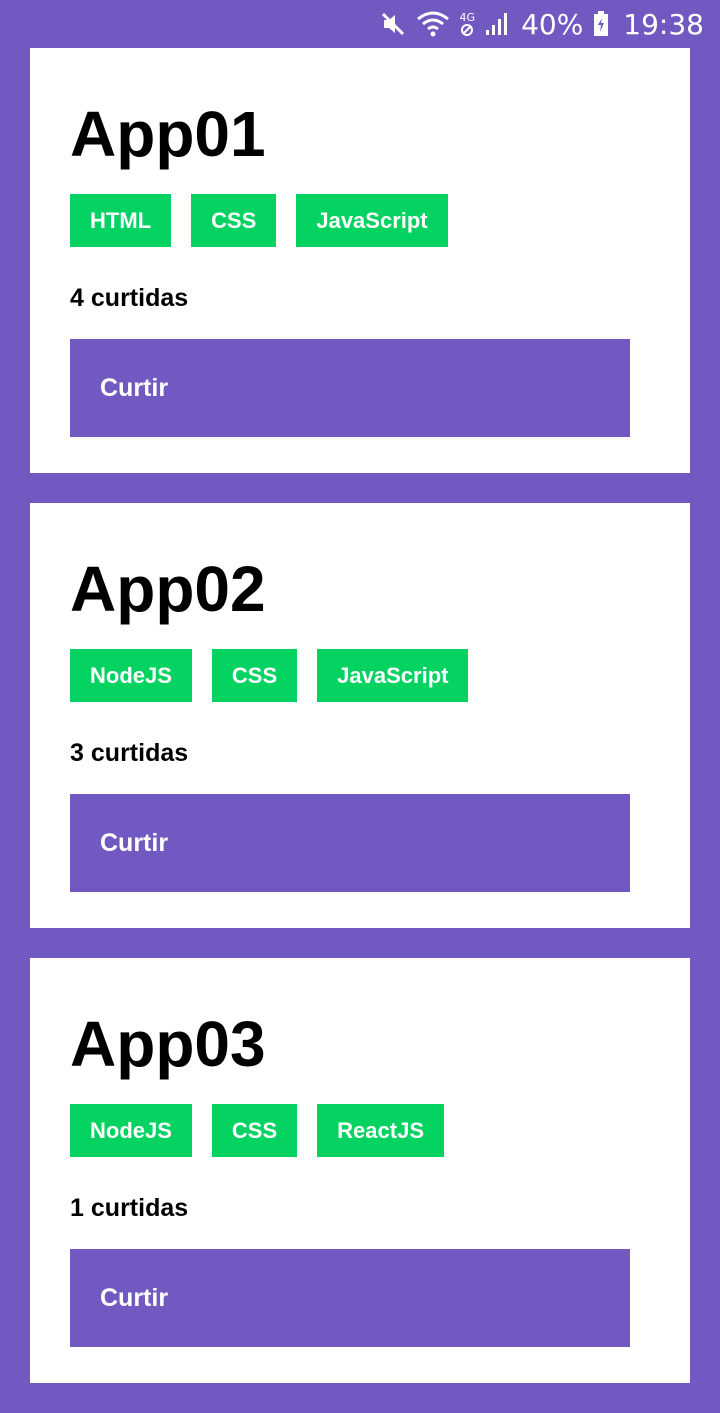  Describe the element at coordinates (360, 753) in the screenshot. I see `likes-counter: 3 curtidas` at that location.